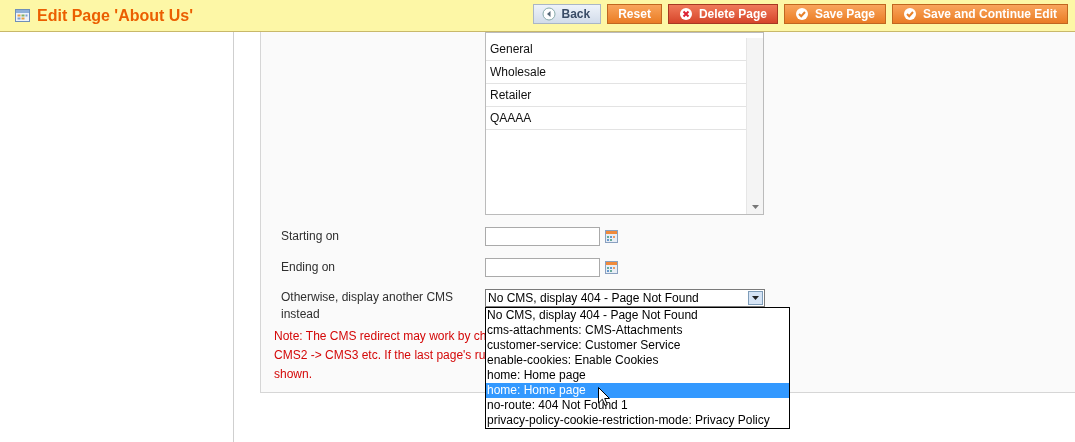 Image resolution: width=1075 pixels, height=442 pixels. I want to click on header-button: Delete Page, so click(722, 13).